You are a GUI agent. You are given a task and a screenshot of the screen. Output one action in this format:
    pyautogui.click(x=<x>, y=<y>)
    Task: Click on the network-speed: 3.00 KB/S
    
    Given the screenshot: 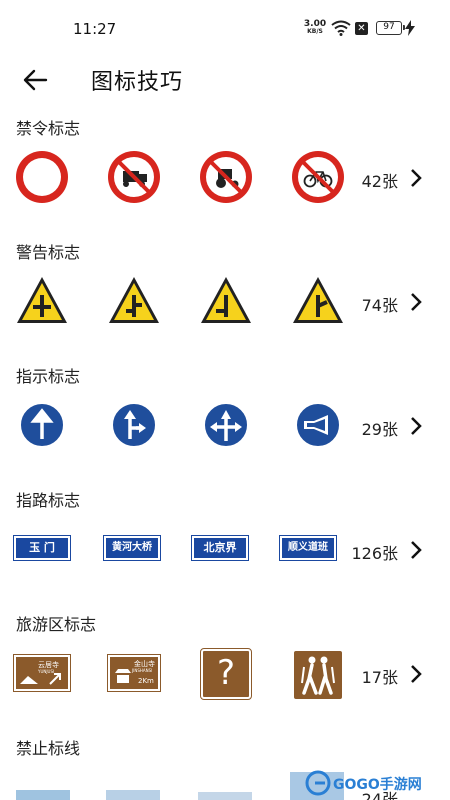 What is the action you would take?
    pyautogui.click(x=315, y=27)
    